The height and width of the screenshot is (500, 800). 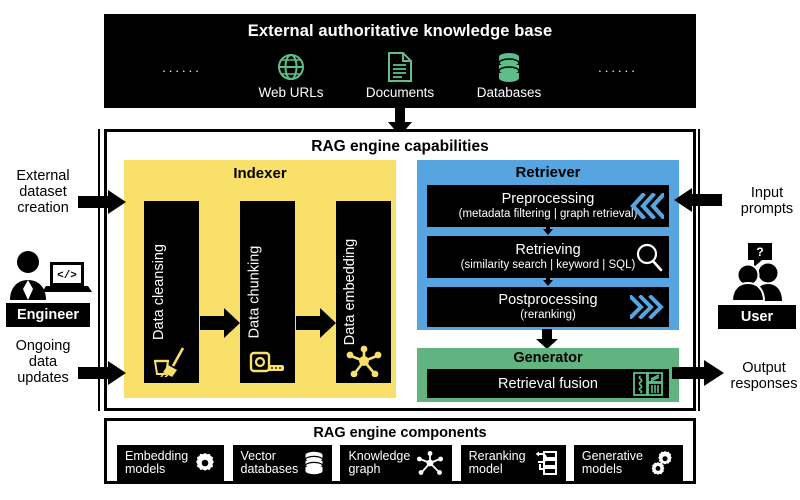 I want to click on engineer-avatar-icon: </>, so click(x=49, y=274).